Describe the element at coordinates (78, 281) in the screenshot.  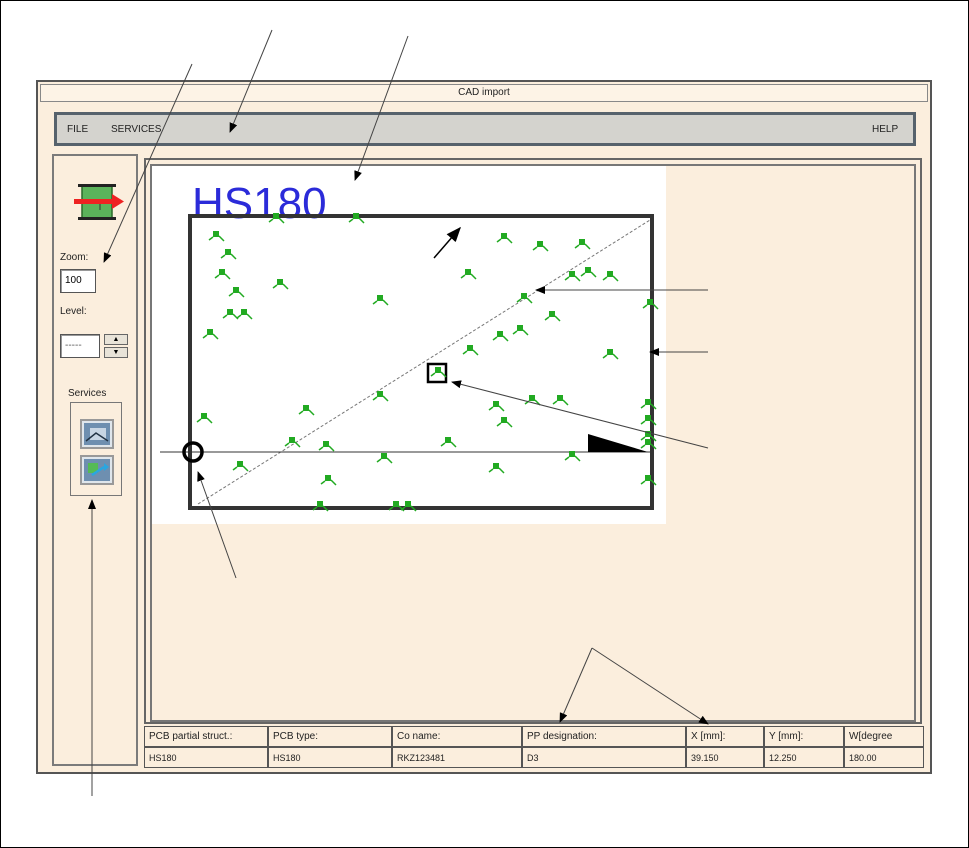
I see `zoom-field: 100` at that location.